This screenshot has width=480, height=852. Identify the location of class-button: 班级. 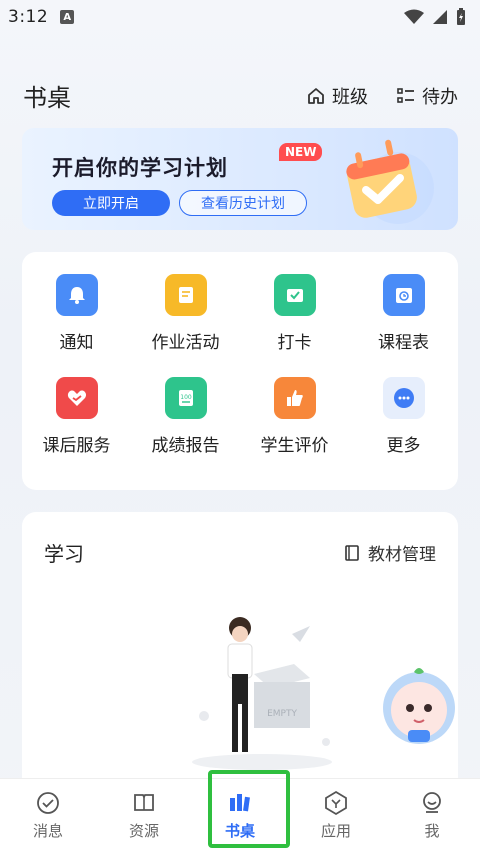
(337, 96).